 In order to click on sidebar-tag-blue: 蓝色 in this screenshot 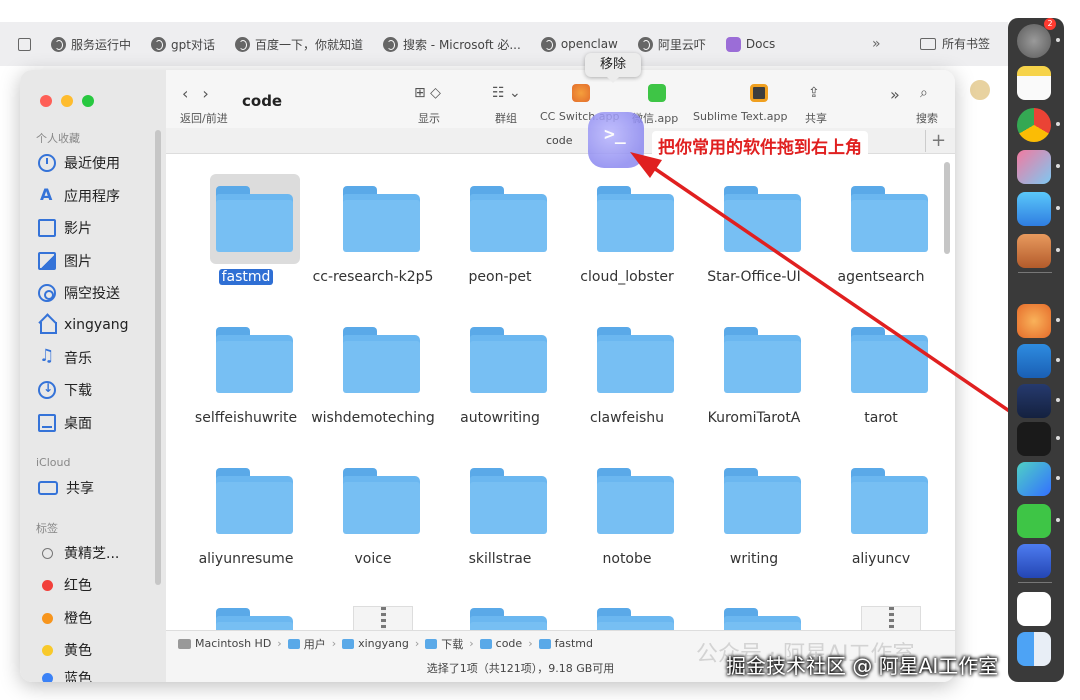, I will do `click(65, 675)`.